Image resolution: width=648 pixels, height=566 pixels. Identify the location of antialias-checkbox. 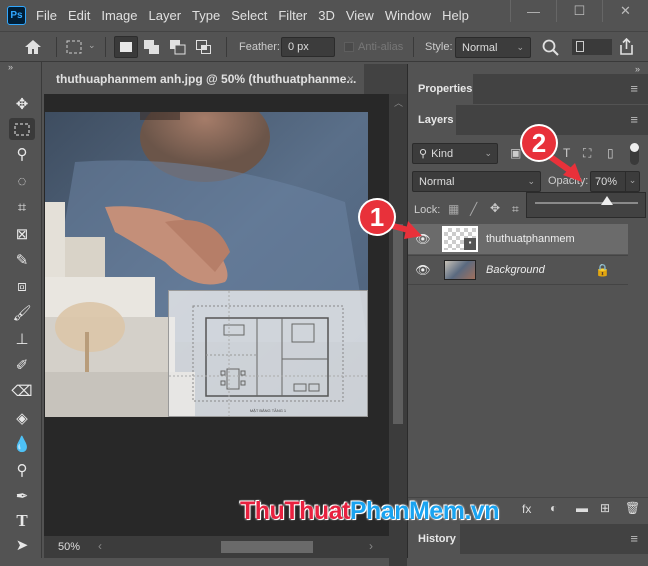
(349, 47).